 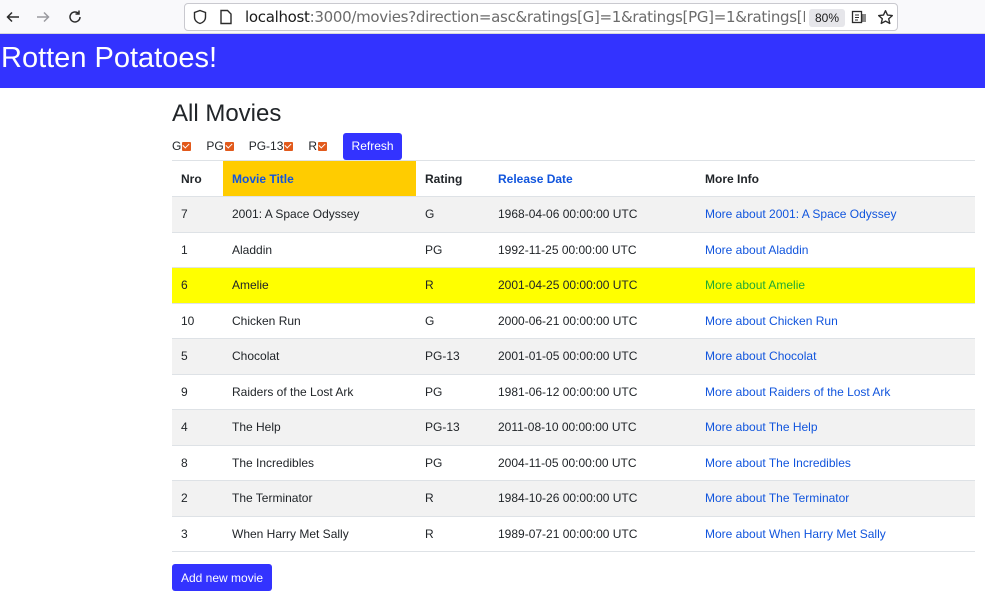 I want to click on cell-title: 2001: A Space Odyssey, so click(x=319, y=214).